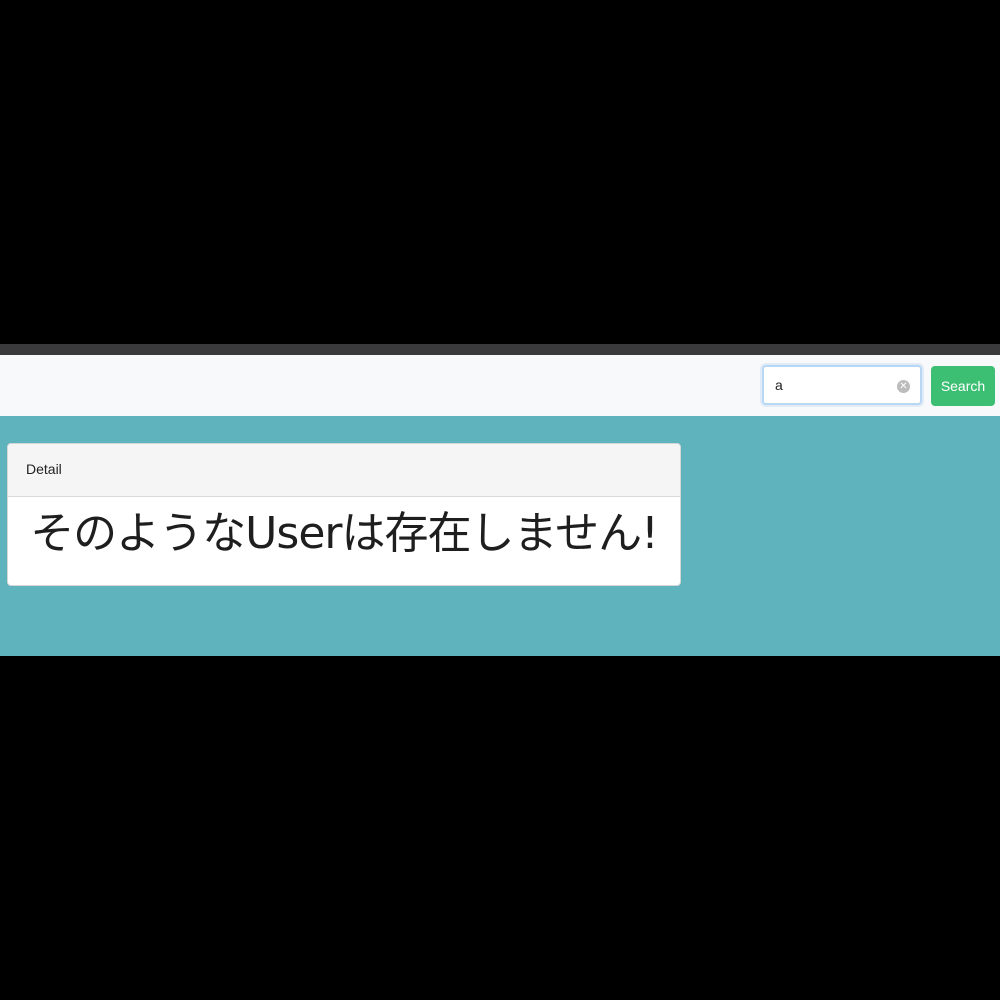  I want to click on clear-search-icon: ✕, so click(903, 386).